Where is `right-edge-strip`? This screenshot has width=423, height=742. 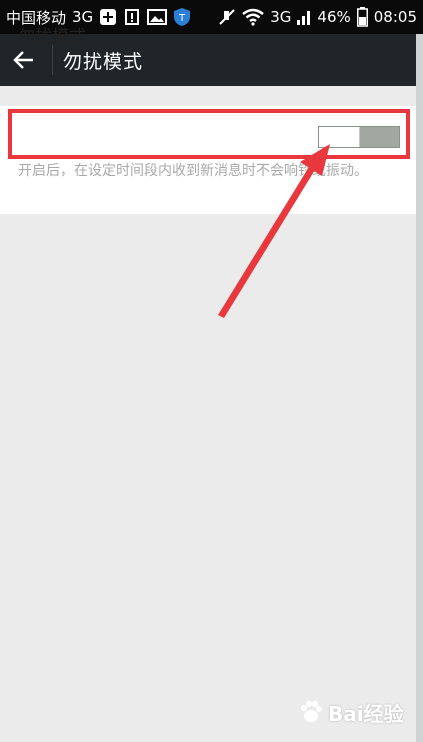
right-edge-strip is located at coordinates (419, 388).